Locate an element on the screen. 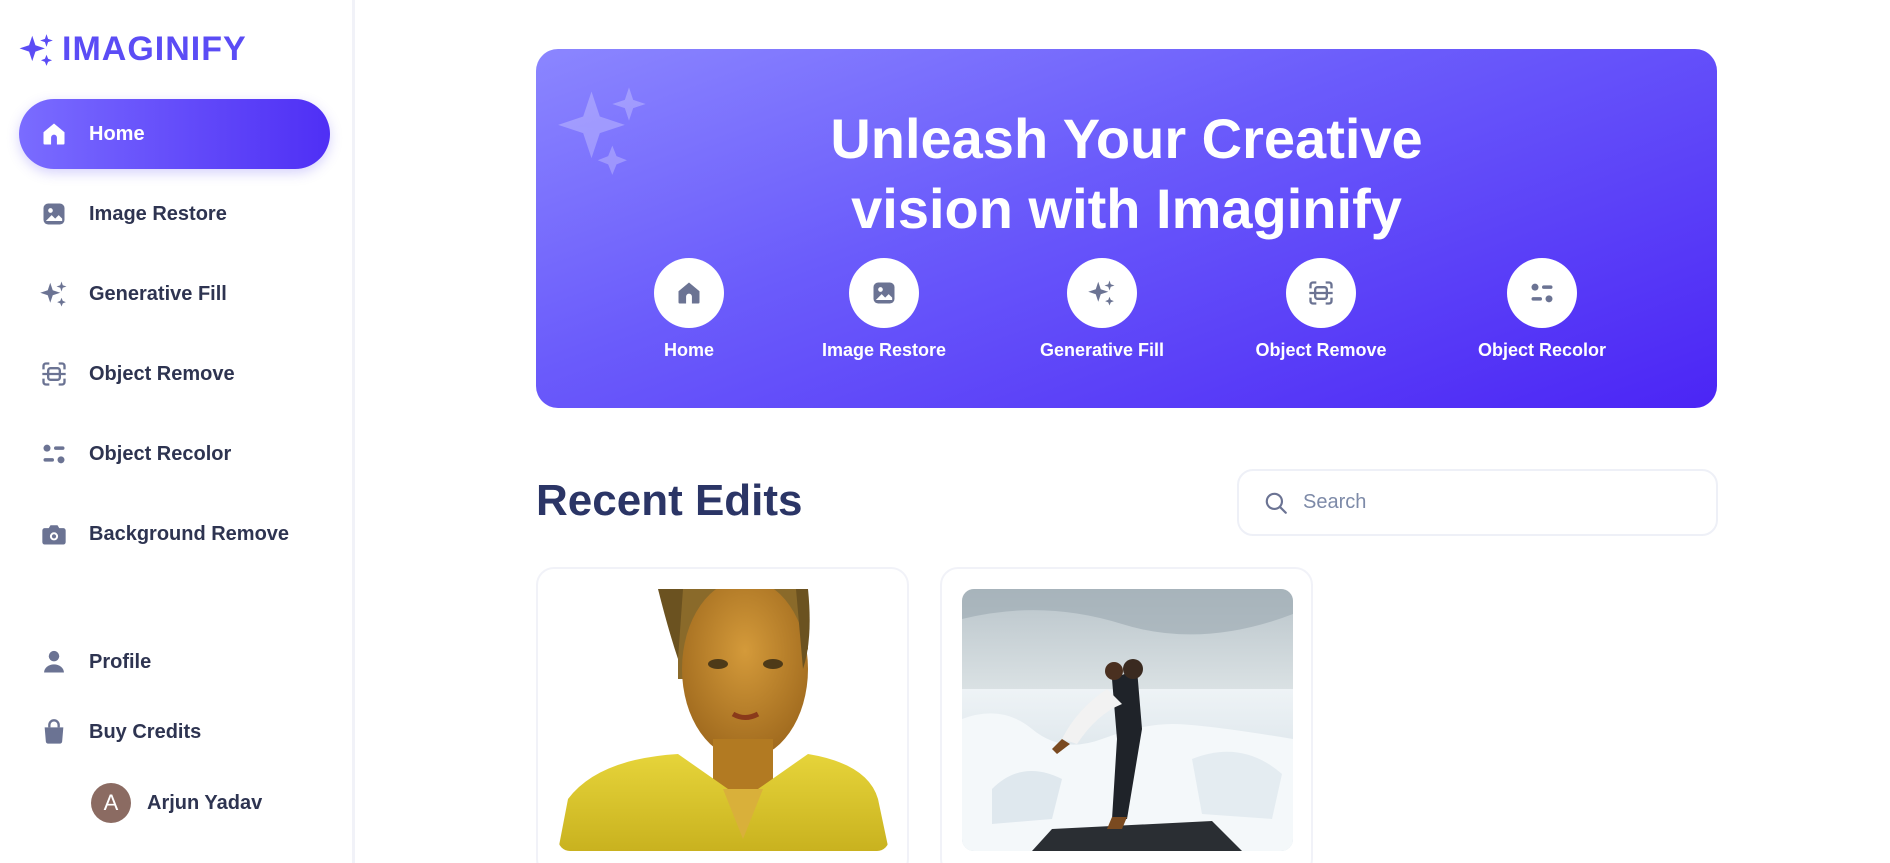 The image size is (1890, 863). avatar: A is located at coordinates (111, 803).